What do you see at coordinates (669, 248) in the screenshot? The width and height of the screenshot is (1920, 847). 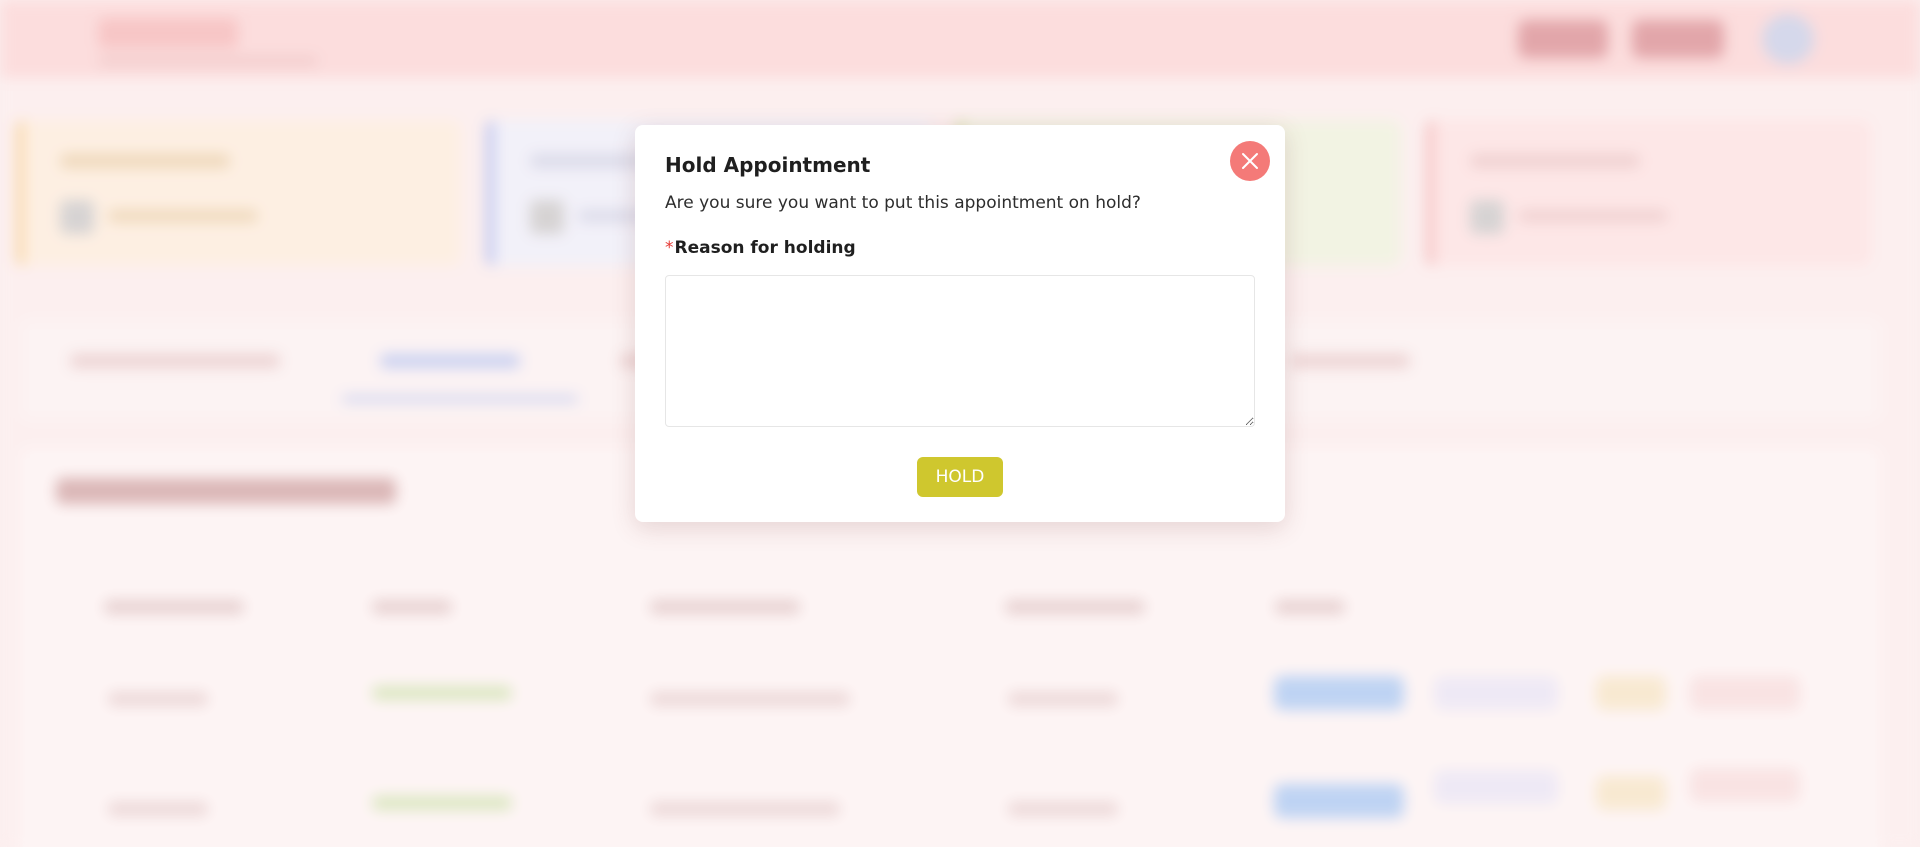 I see `required-marker: *` at bounding box center [669, 248].